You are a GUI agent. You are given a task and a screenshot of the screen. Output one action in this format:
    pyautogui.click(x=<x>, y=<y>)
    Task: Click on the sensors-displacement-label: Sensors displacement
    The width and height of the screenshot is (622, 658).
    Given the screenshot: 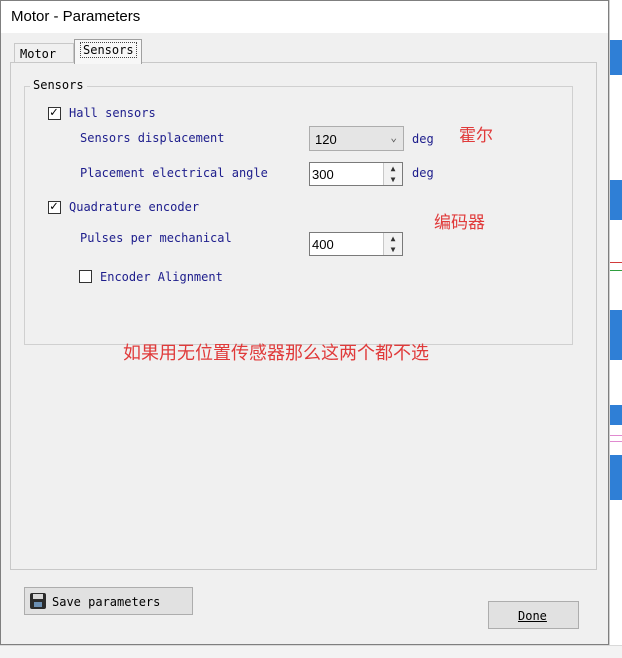 What is the action you would take?
    pyautogui.click(x=152, y=138)
    